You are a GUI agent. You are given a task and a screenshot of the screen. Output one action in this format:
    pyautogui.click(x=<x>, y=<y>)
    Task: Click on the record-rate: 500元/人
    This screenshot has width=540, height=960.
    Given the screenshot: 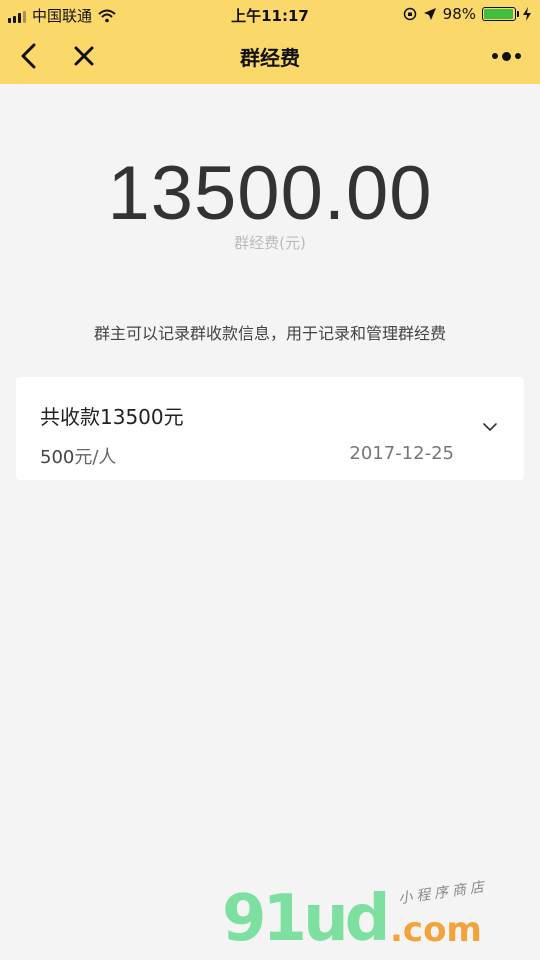 What is the action you would take?
    pyautogui.click(x=78, y=456)
    